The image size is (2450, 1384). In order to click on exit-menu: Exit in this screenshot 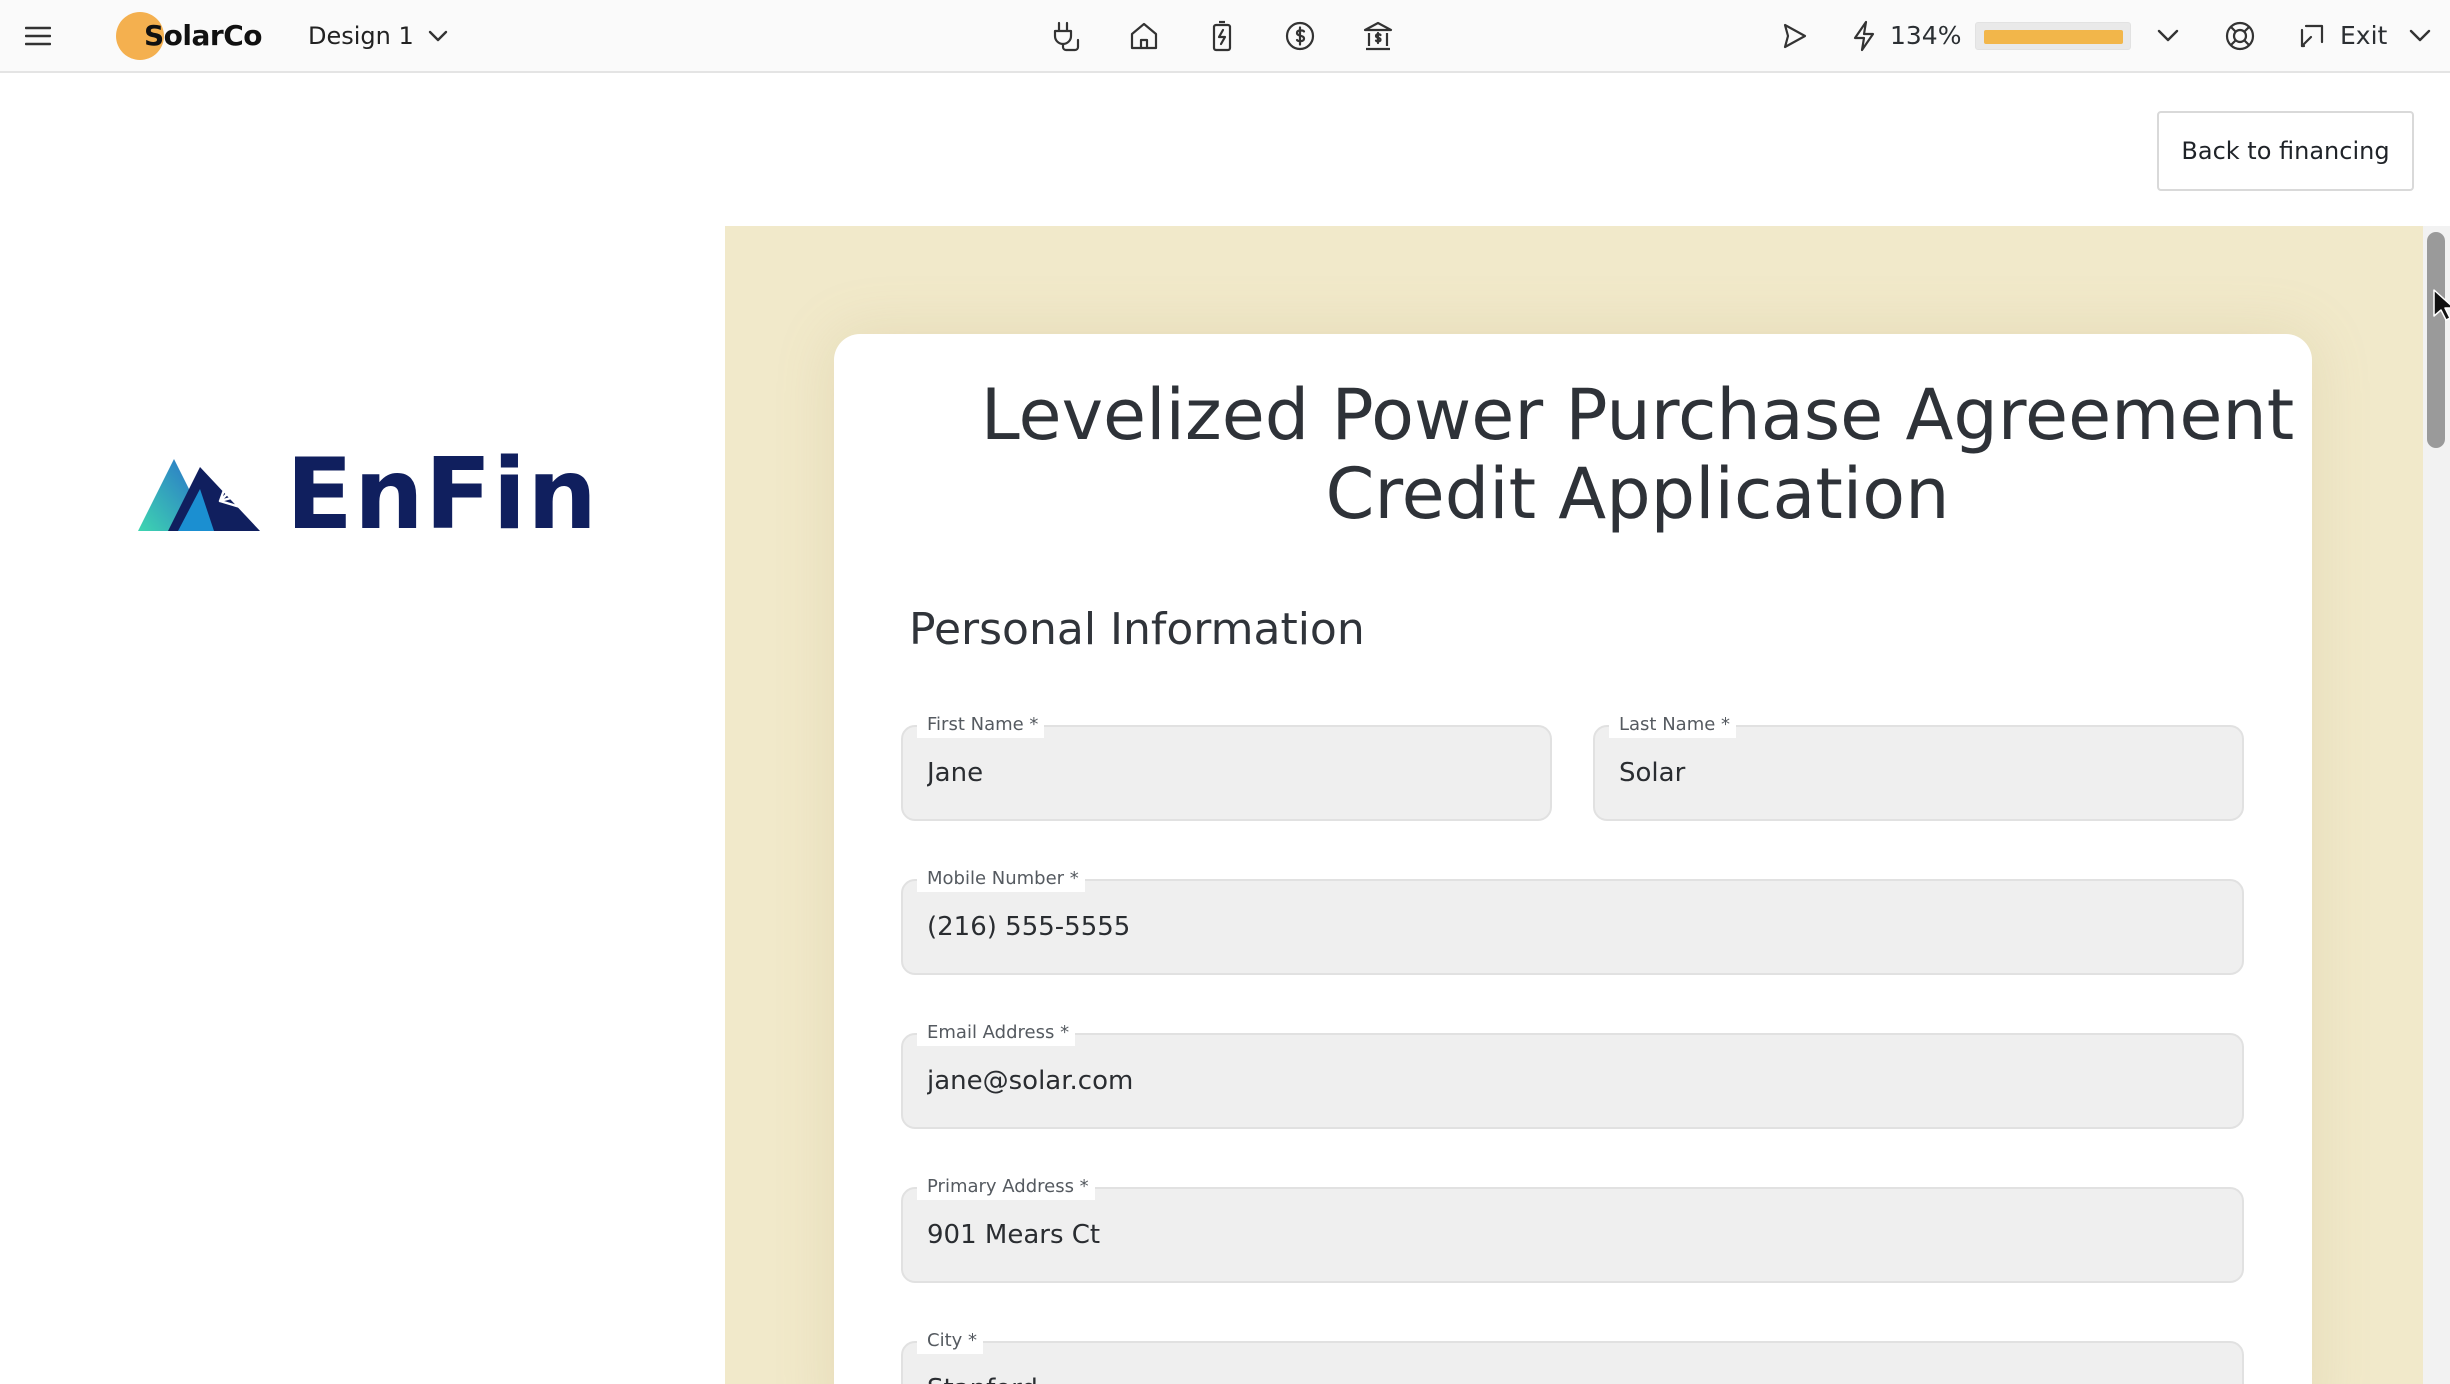, I will do `click(2364, 35)`.